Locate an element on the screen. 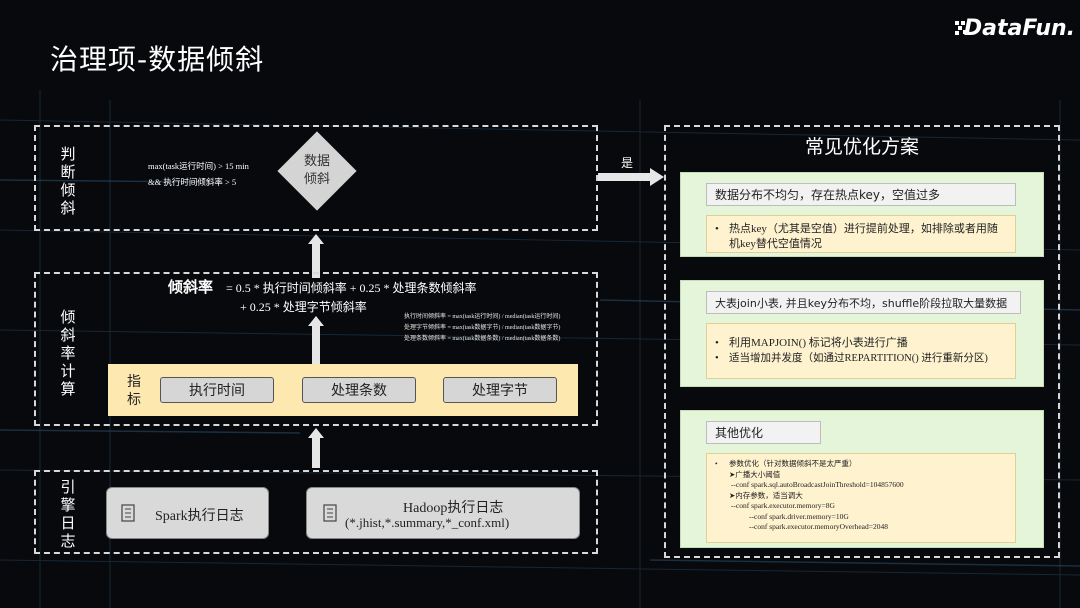 The width and height of the screenshot is (1080, 608). hadoop-log-label-2: (*.jhist,*.summary,*_conf.xml) is located at coordinates (427, 522).